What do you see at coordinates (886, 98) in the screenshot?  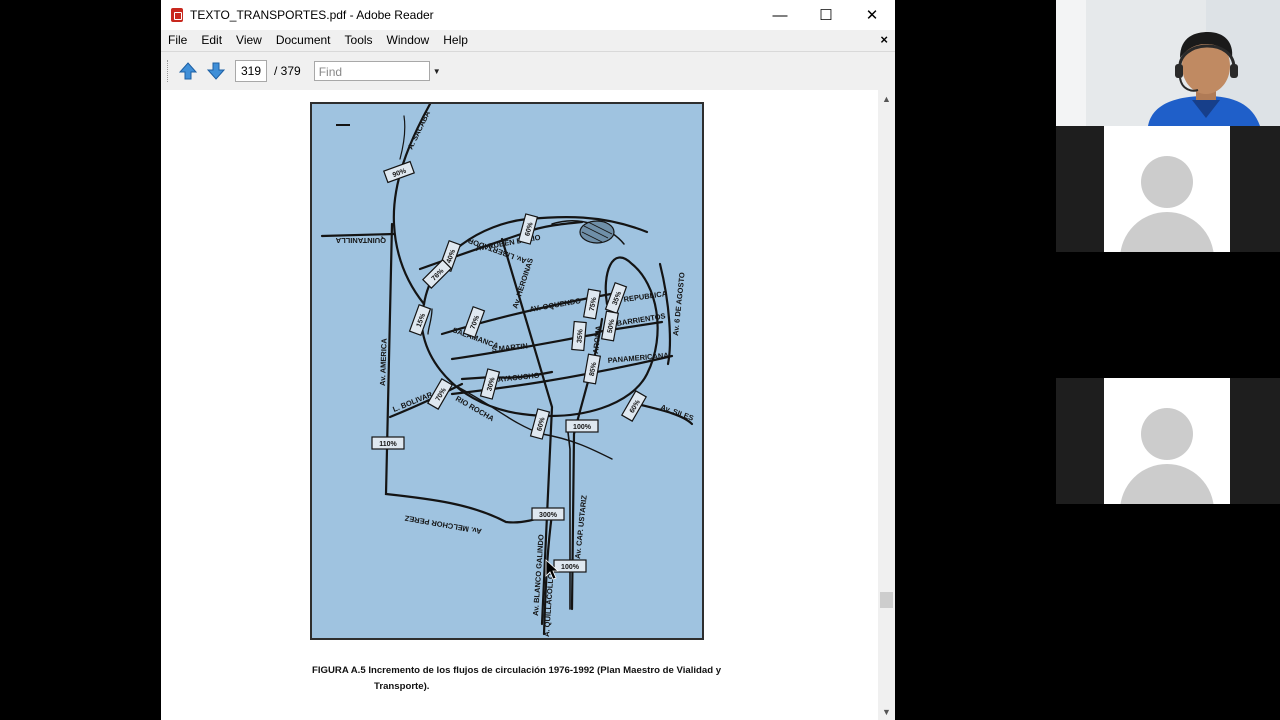 I see `scroll-up-icon: ▲` at bounding box center [886, 98].